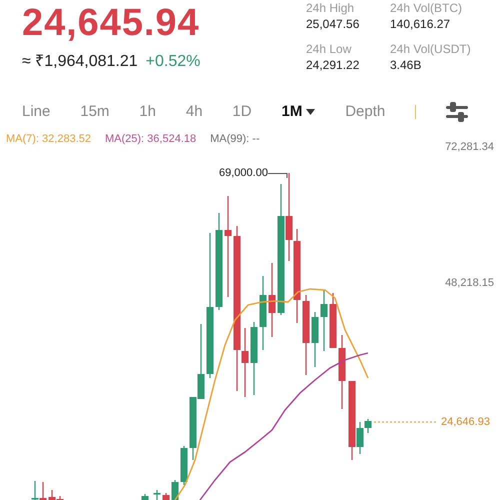 The image size is (500, 500). Describe the element at coordinates (36, 112) in the screenshot. I see `interval-tab: Line` at that location.